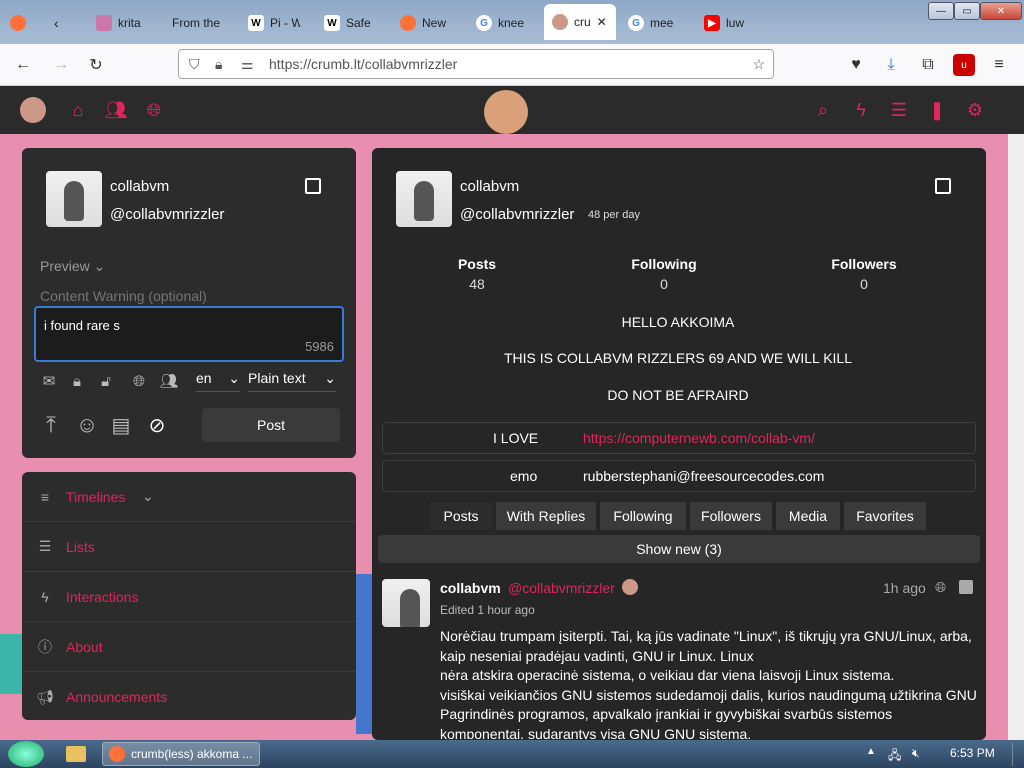 This screenshot has height=768, width=1024. I want to click on tab-following: Following, so click(643, 516).